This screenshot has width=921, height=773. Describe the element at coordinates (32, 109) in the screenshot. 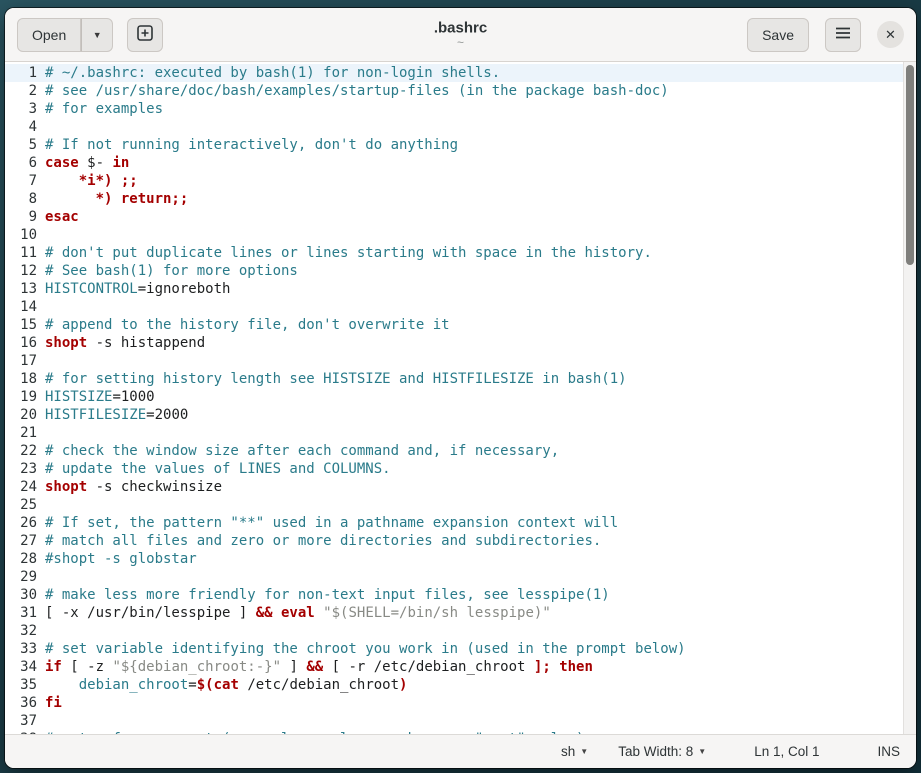

I see `line-number: 3` at that location.